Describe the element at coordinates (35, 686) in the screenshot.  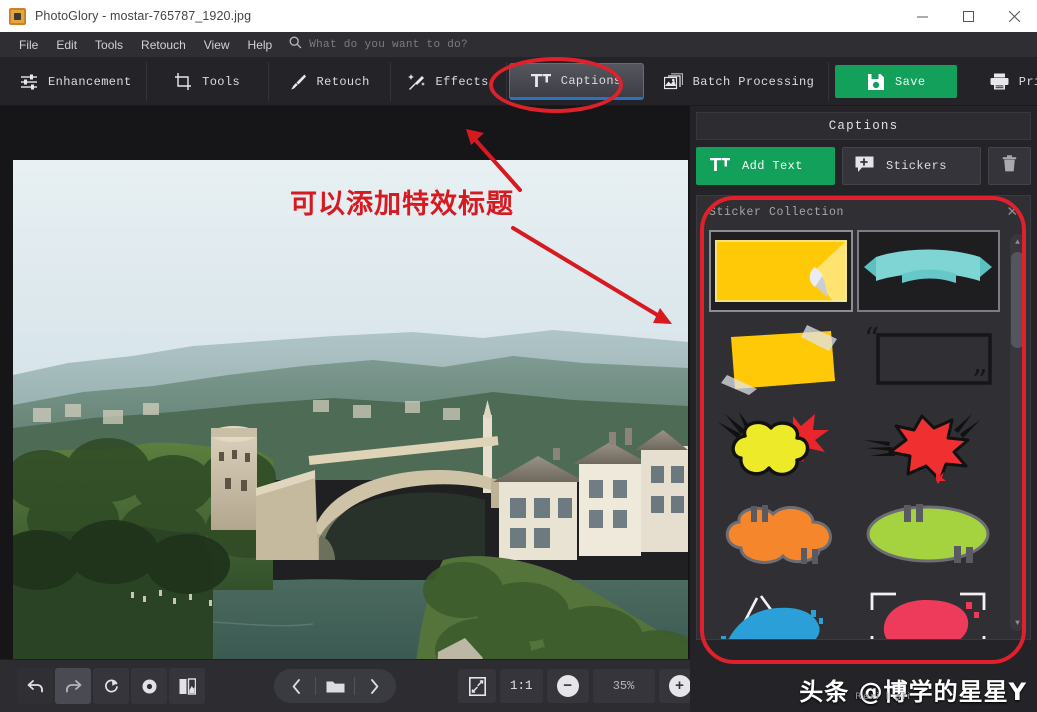
I see `undo-button` at that location.